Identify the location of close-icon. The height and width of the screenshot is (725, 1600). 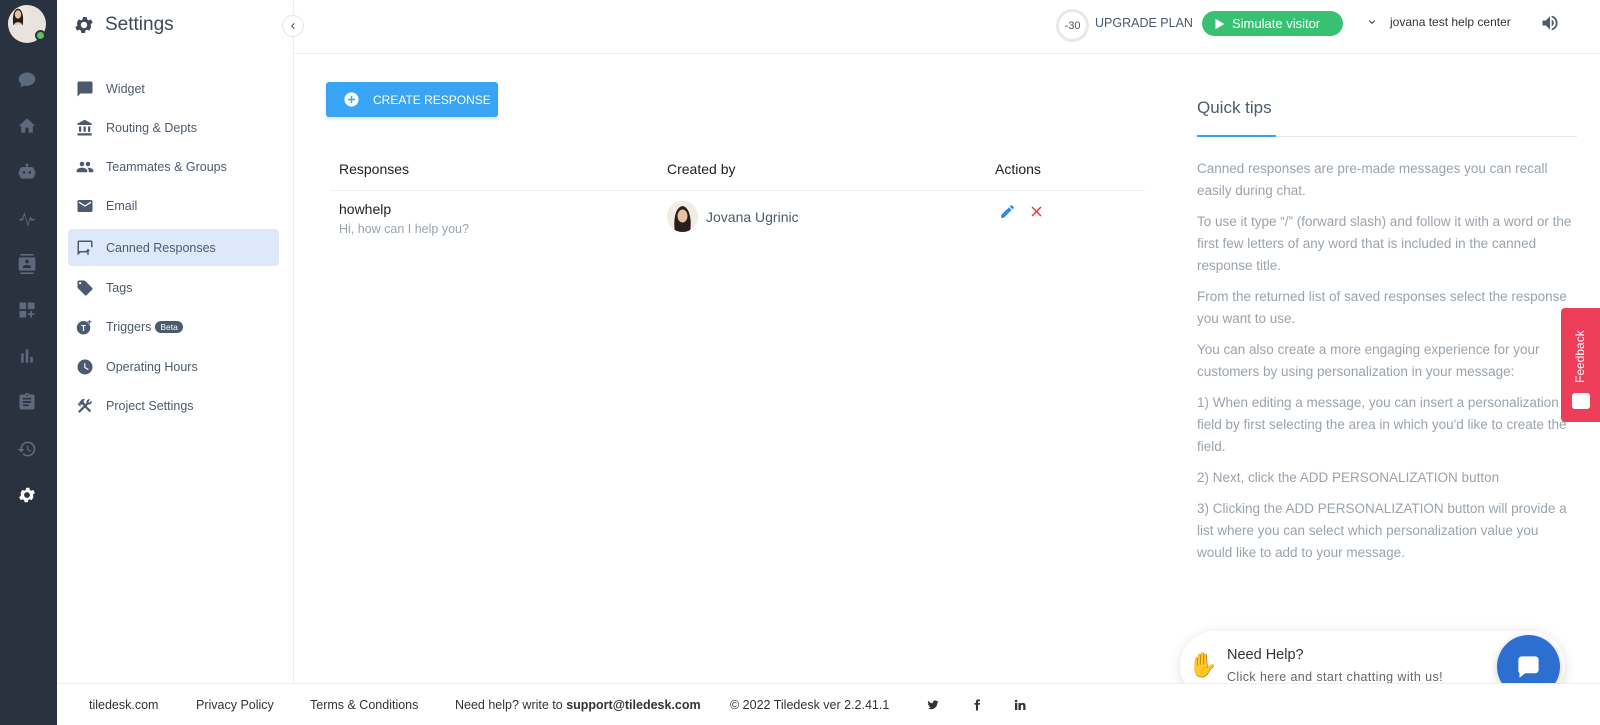
(1036, 211).